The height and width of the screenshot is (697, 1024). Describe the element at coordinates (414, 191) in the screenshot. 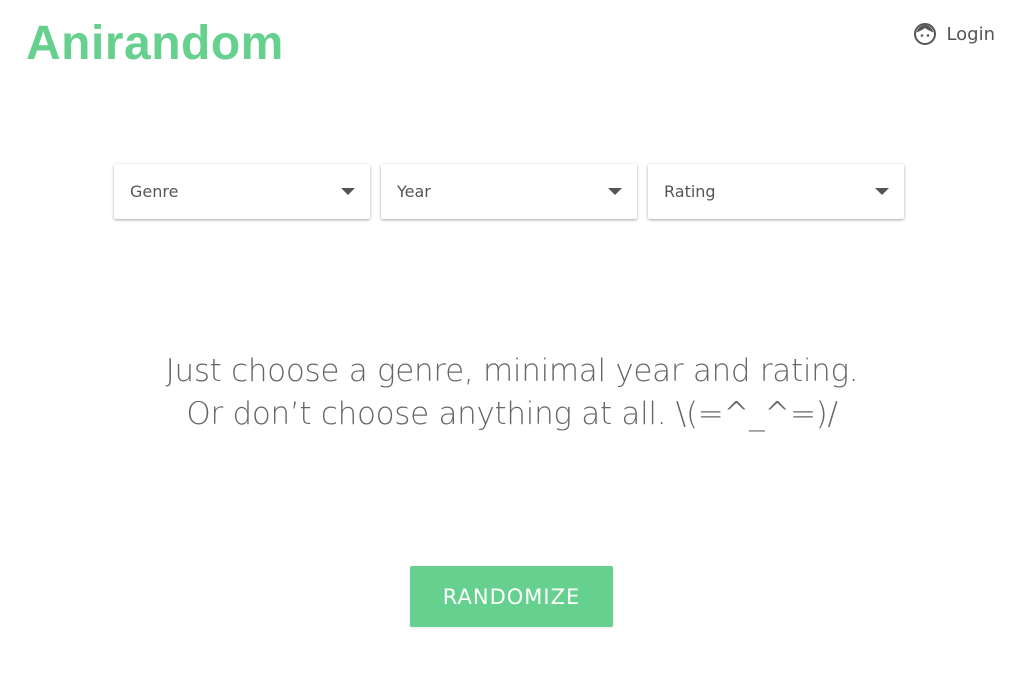

I see `year-select-label: Year` at that location.